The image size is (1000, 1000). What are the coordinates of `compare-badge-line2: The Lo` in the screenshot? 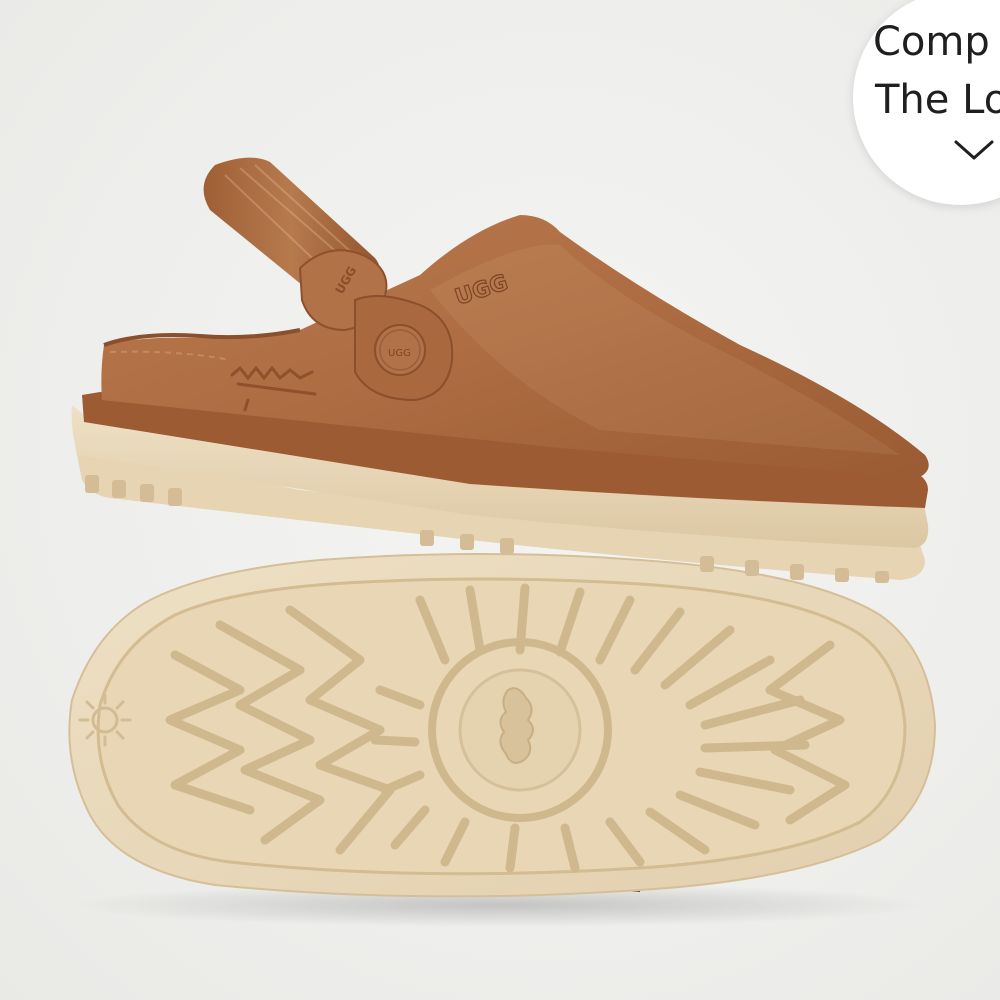 It's located at (937, 100).